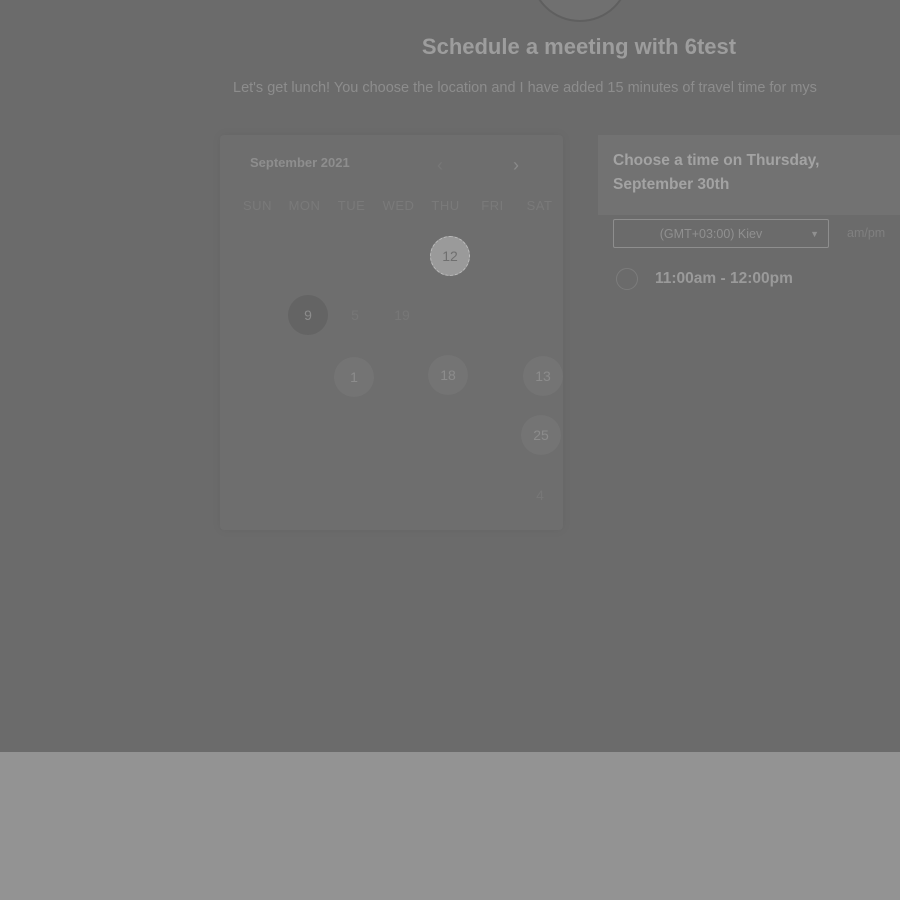 The width and height of the screenshot is (900, 900). What do you see at coordinates (450, 256) in the screenshot?
I see `calendar-day-selected: 12` at bounding box center [450, 256].